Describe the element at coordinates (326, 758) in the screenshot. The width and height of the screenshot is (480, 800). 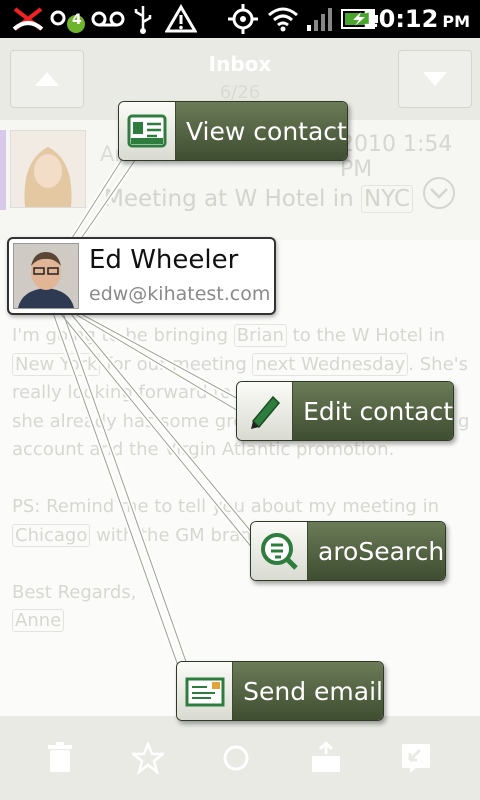
I see `archive-icon` at that location.